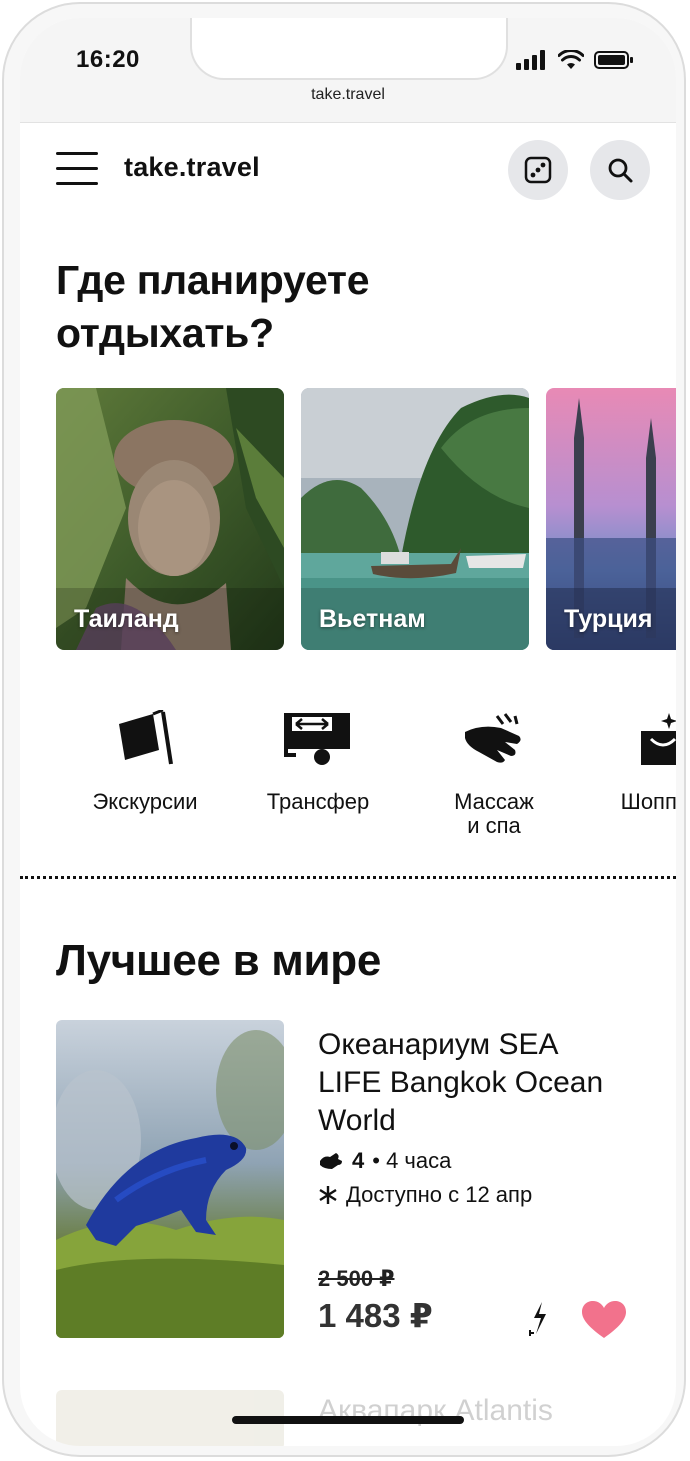  I want to click on destination-card-thailand: Таиланд, so click(170, 519).